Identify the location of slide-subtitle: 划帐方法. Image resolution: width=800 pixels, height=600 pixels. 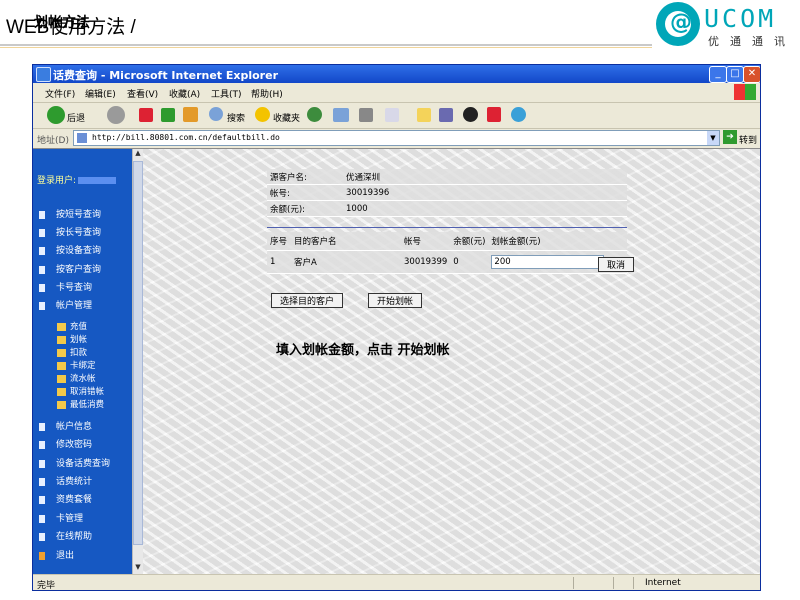
(62, 22).